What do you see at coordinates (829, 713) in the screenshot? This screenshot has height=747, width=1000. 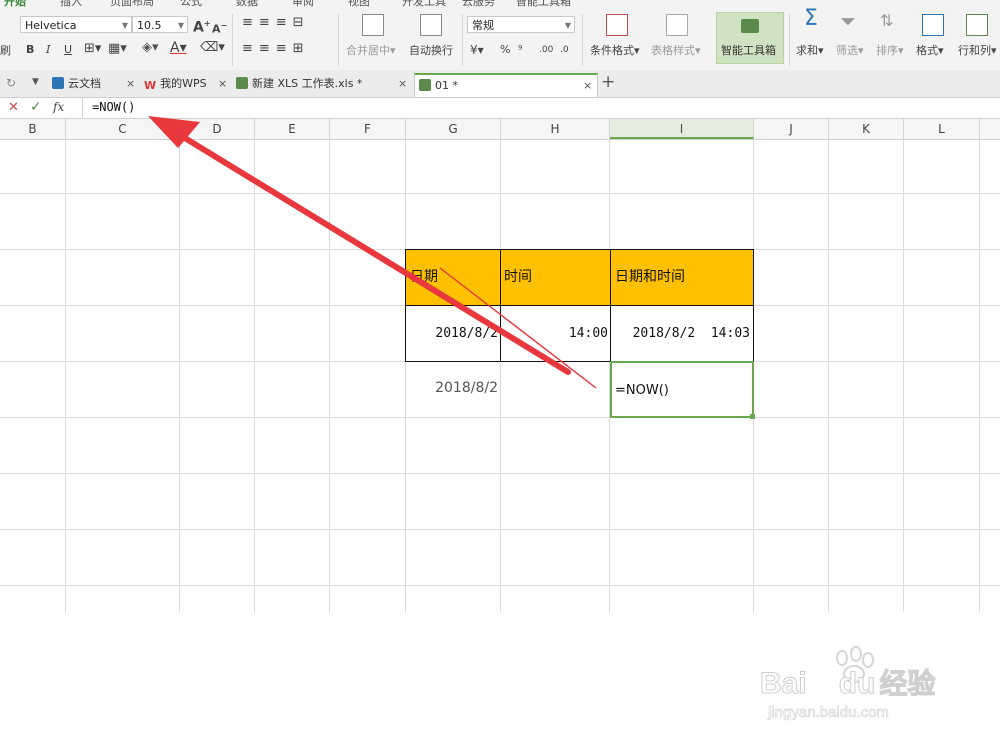 I see `watermark-url: jingyan.baidu.com` at bounding box center [829, 713].